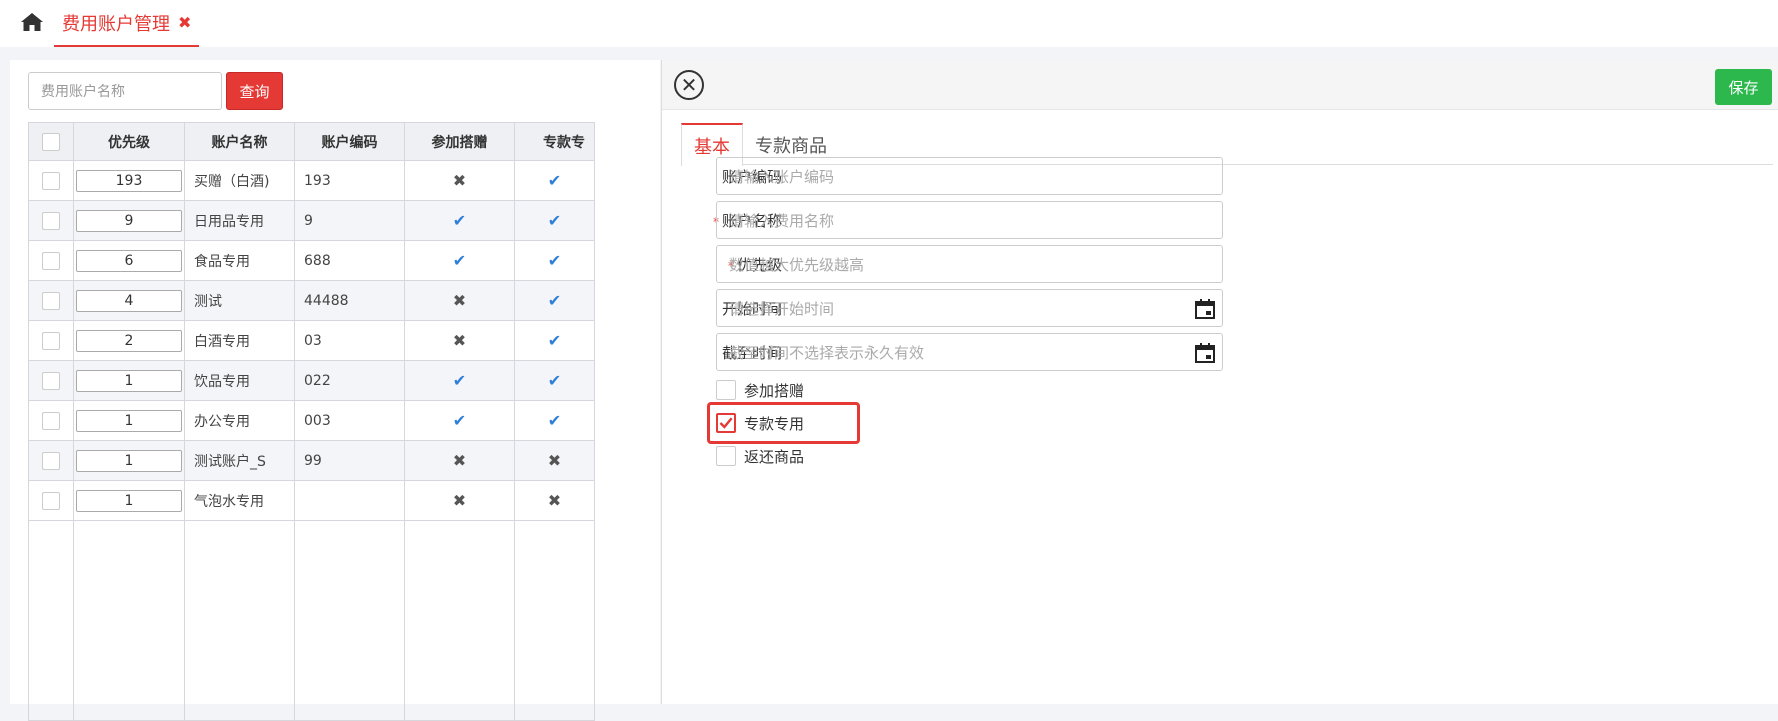  What do you see at coordinates (1743, 87) in the screenshot?
I see `save-button: 保存` at bounding box center [1743, 87].